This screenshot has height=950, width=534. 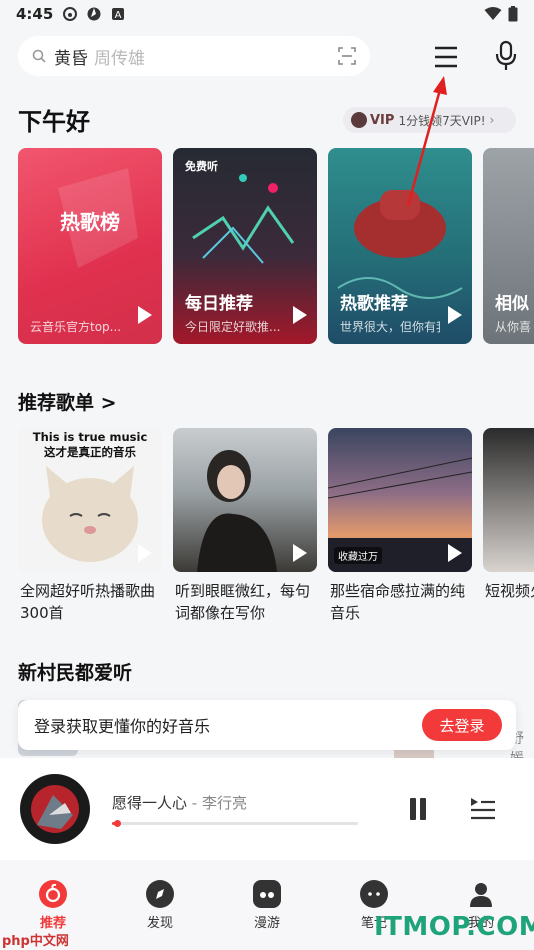 I want to click on search-input: 黄昏 周传雄, so click(x=194, y=56).